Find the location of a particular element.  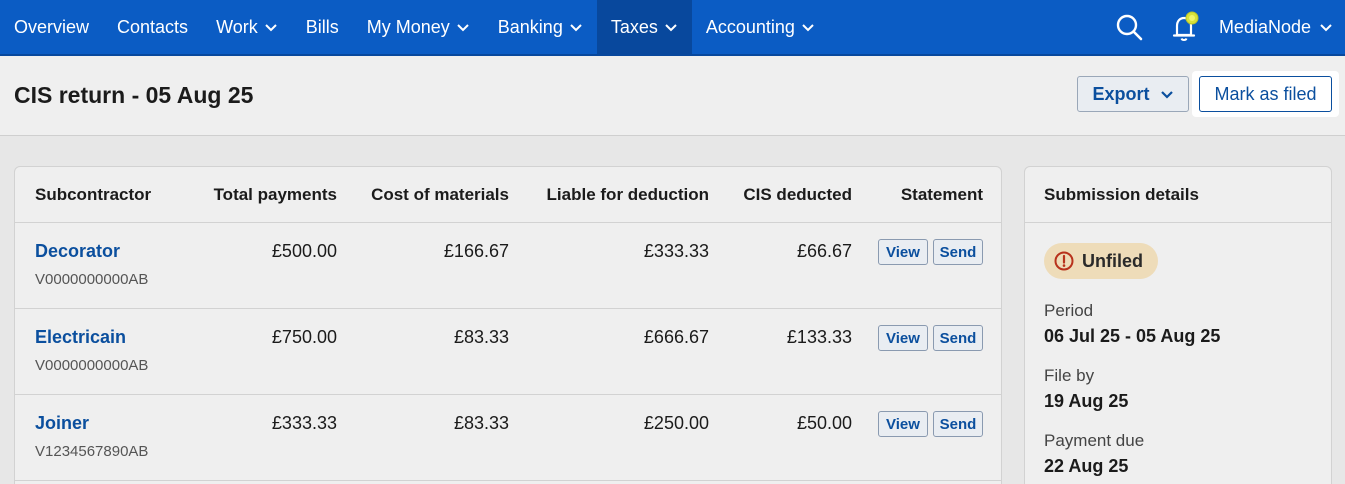

export-button: Export is located at coordinates (1133, 94).